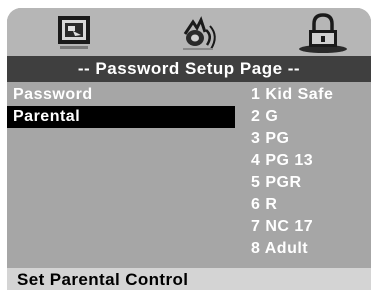  I want to click on rating-option-g: 2 G, so click(264, 117).